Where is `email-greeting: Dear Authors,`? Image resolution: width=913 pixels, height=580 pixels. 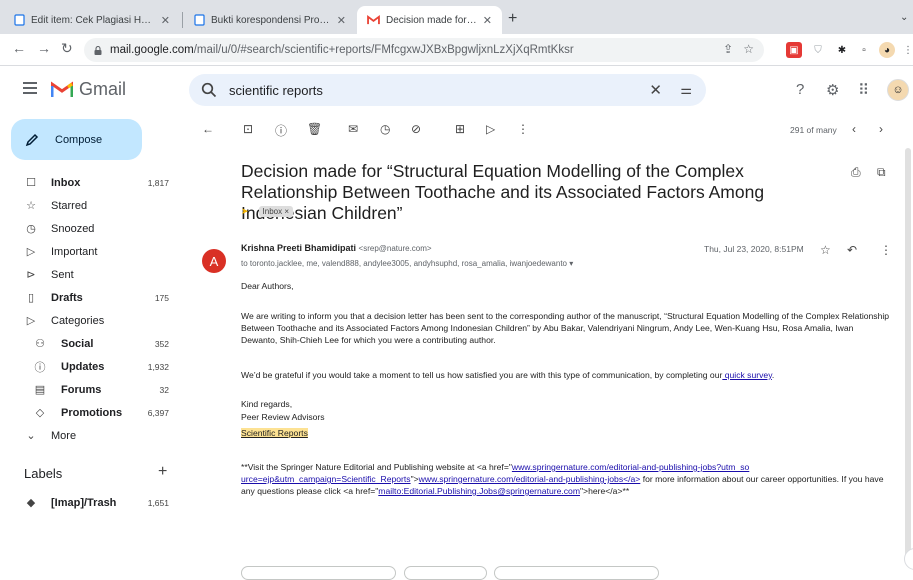 email-greeting: Dear Authors, is located at coordinates (267, 286).